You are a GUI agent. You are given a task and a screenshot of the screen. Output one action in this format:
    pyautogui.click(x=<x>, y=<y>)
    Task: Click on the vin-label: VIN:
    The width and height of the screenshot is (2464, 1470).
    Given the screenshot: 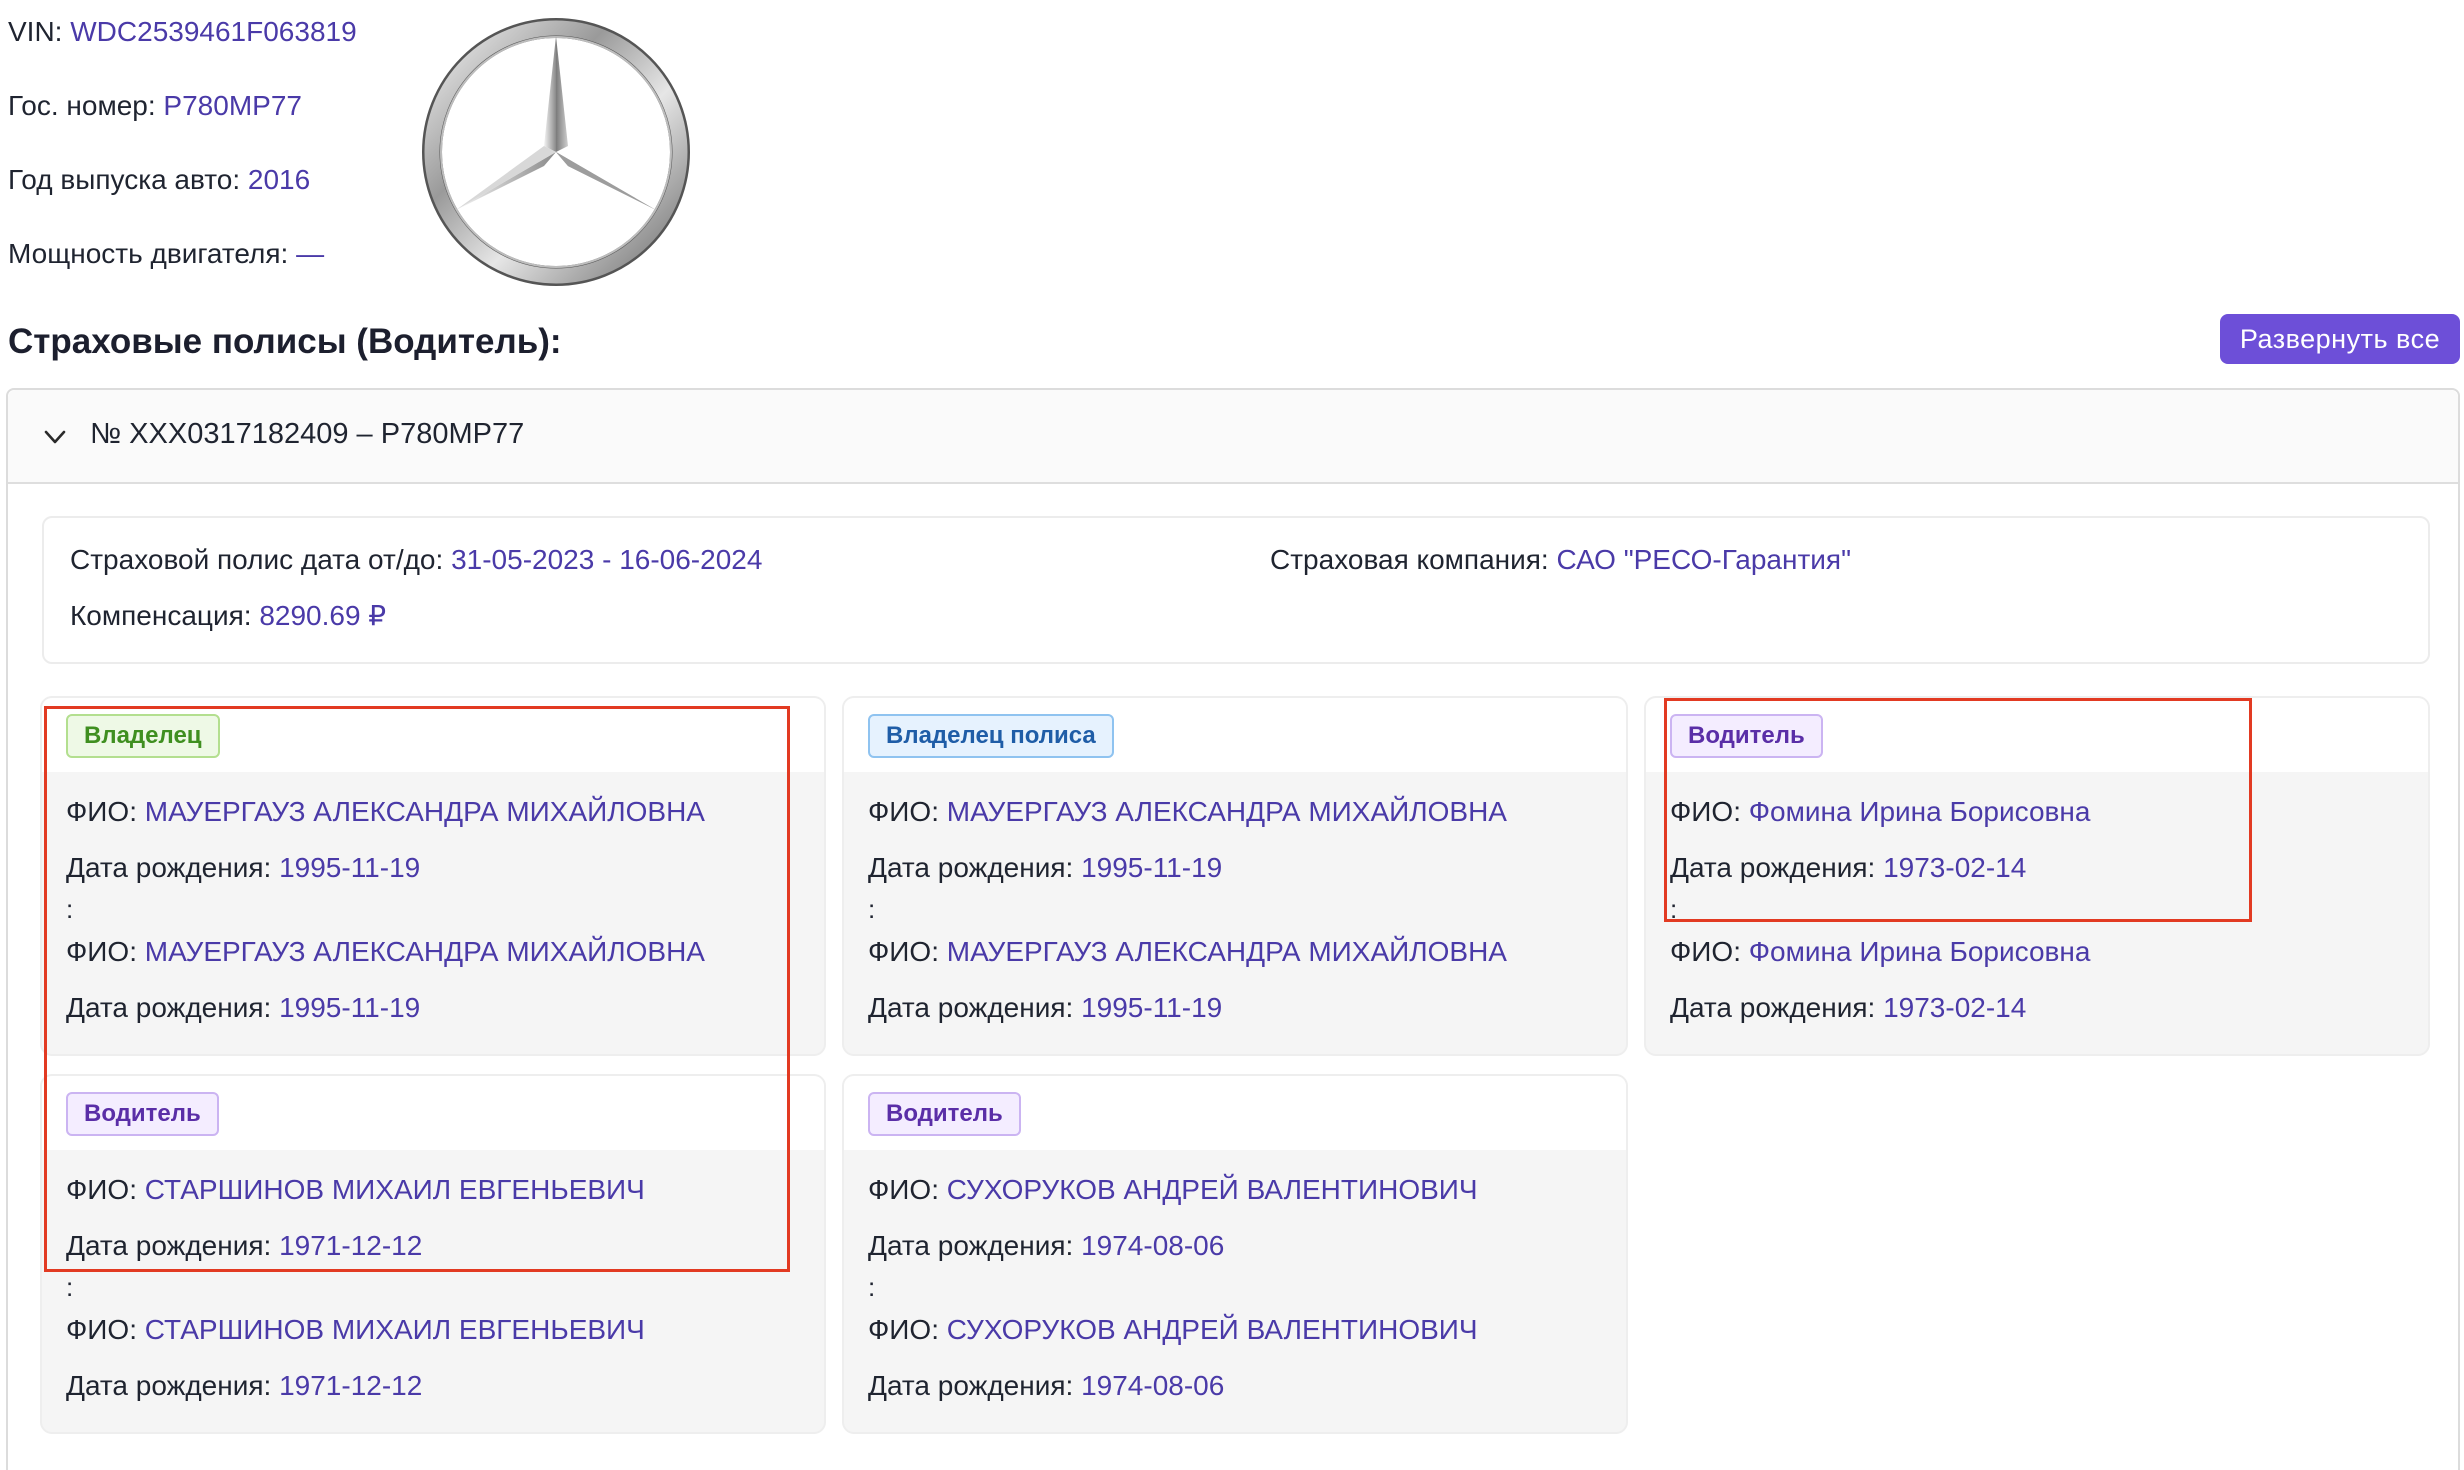 What is the action you would take?
    pyautogui.click(x=35, y=31)
    